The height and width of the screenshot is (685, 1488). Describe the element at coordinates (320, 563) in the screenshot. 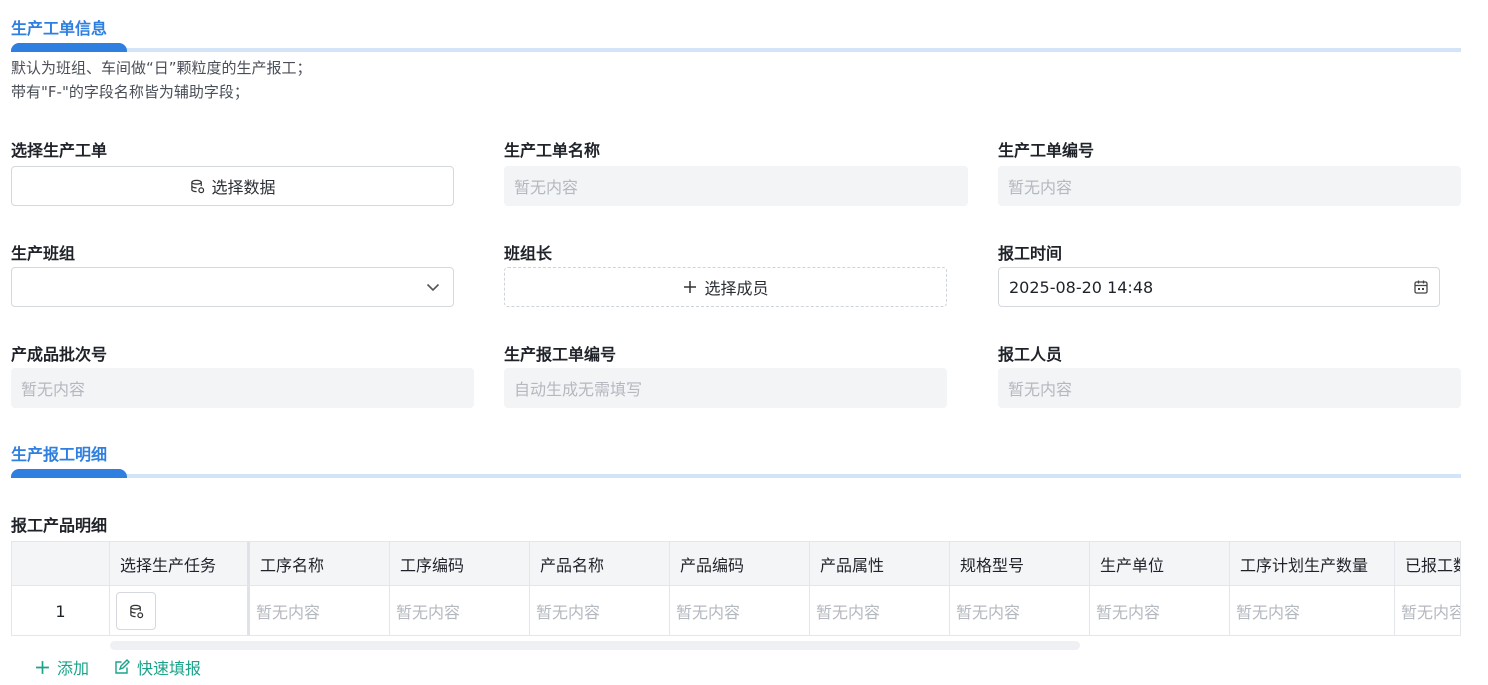

I see `header-process-name: 工序名称` at that location.